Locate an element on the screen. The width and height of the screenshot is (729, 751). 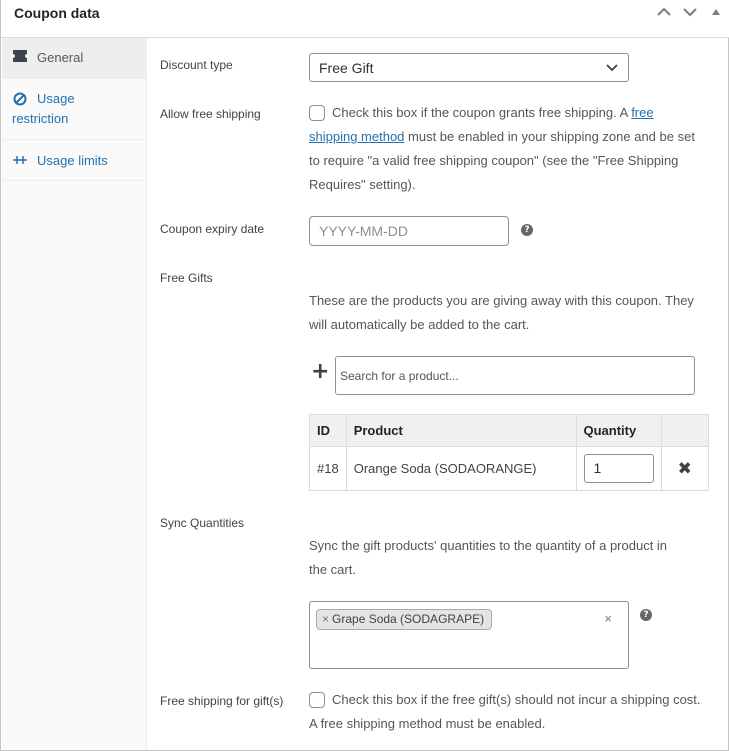
column-header-actions is located at coordinates (684, 430).